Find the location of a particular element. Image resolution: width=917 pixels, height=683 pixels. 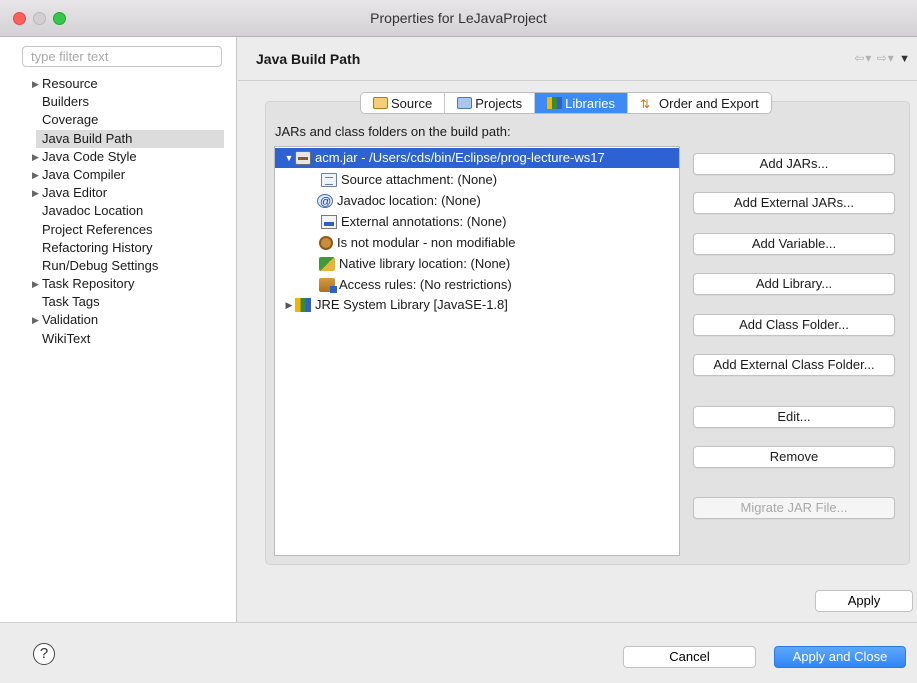

remove-button: Remove is located at coordinates (794, 457).